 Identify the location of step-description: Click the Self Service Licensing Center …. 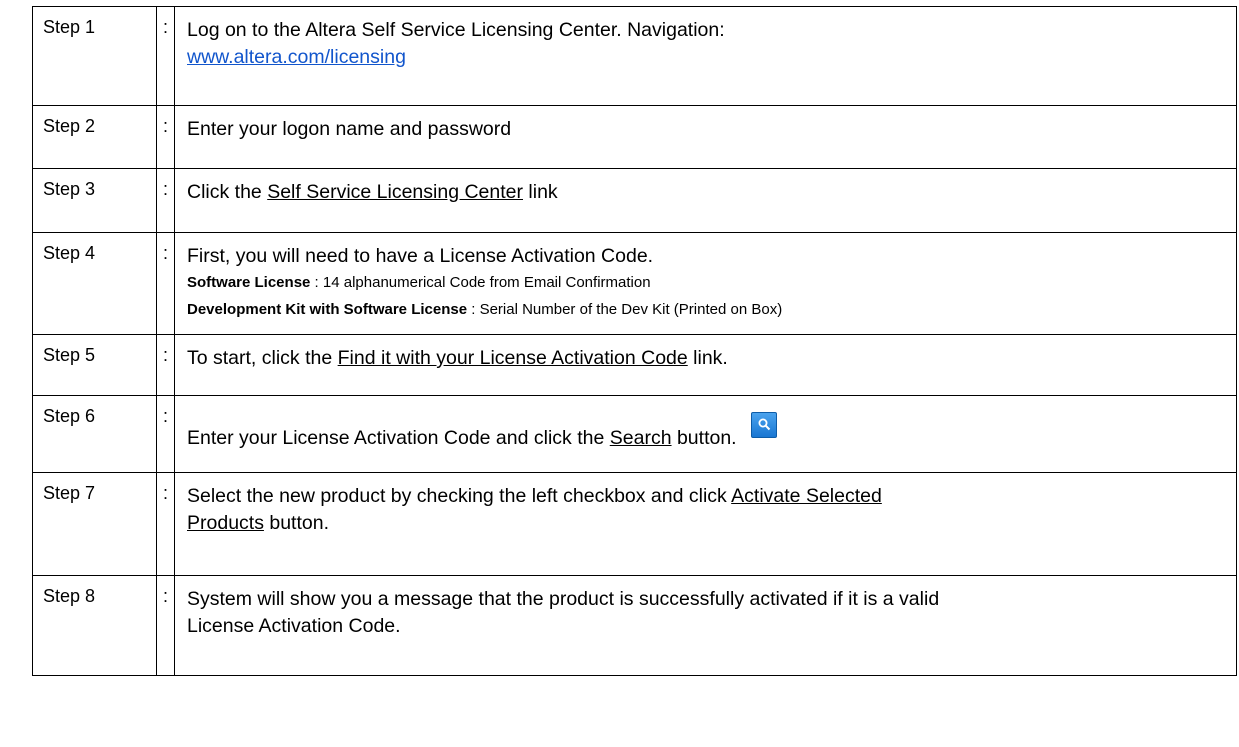
(705, 200).